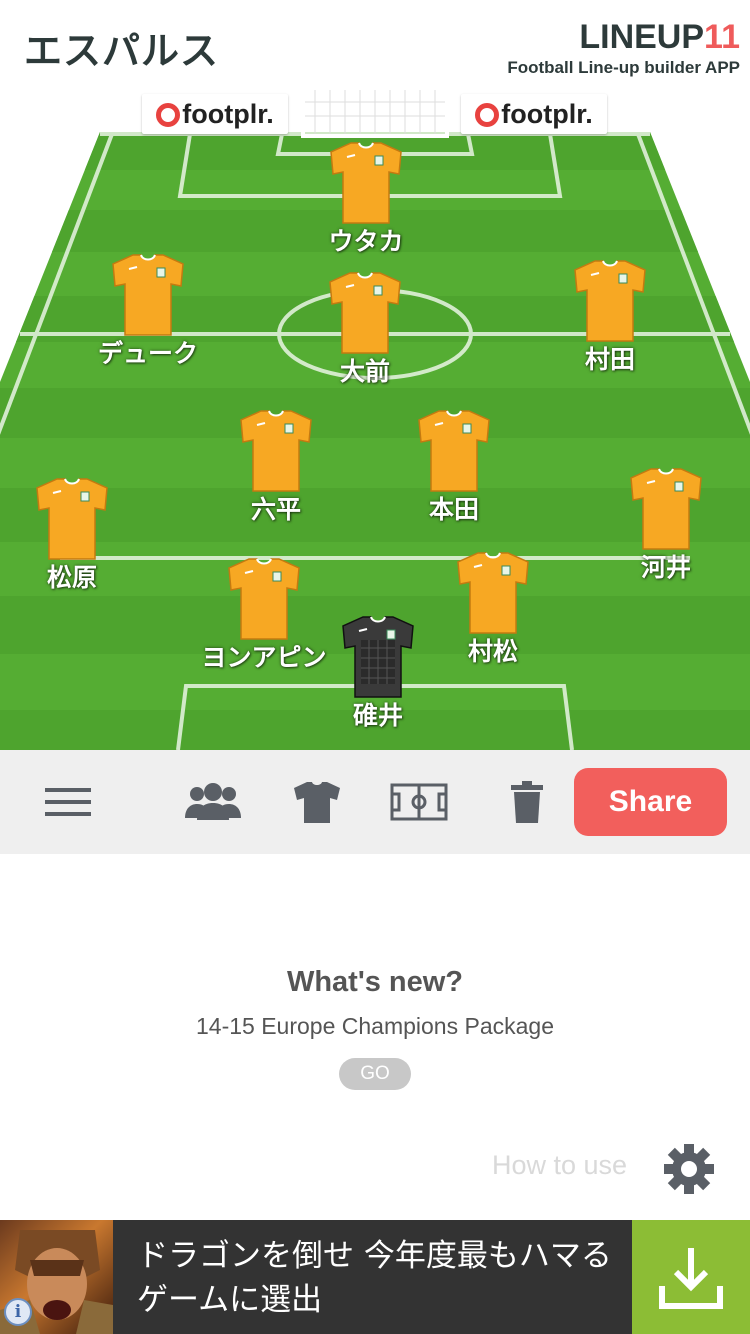 This screenshot has height=1334, width=750. I want to click on player-token: 河井, so click(666, 525).